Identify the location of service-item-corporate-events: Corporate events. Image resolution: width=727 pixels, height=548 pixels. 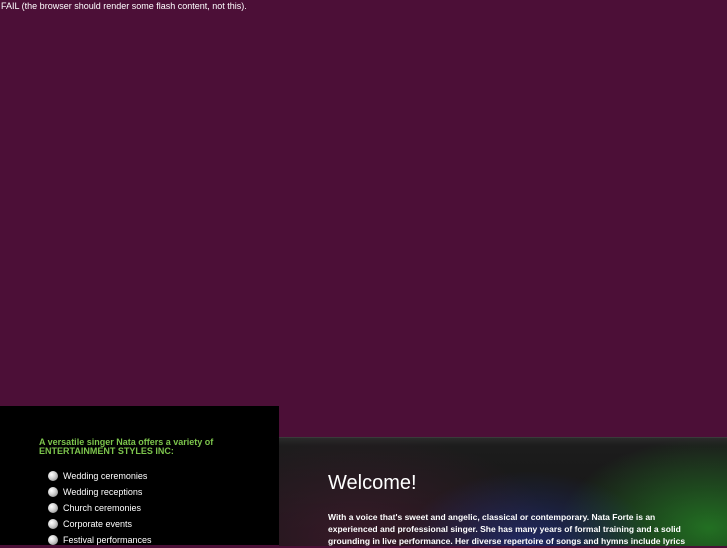
(100, 524).